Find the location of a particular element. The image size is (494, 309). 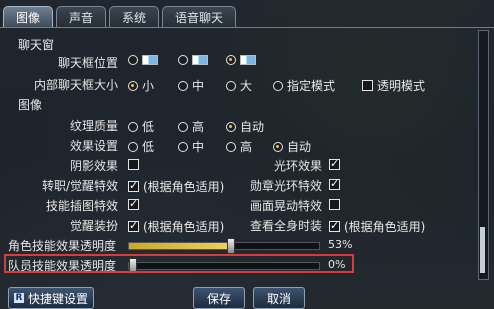

skill-image-effect-checkbox is located at coordinates (133, 203).